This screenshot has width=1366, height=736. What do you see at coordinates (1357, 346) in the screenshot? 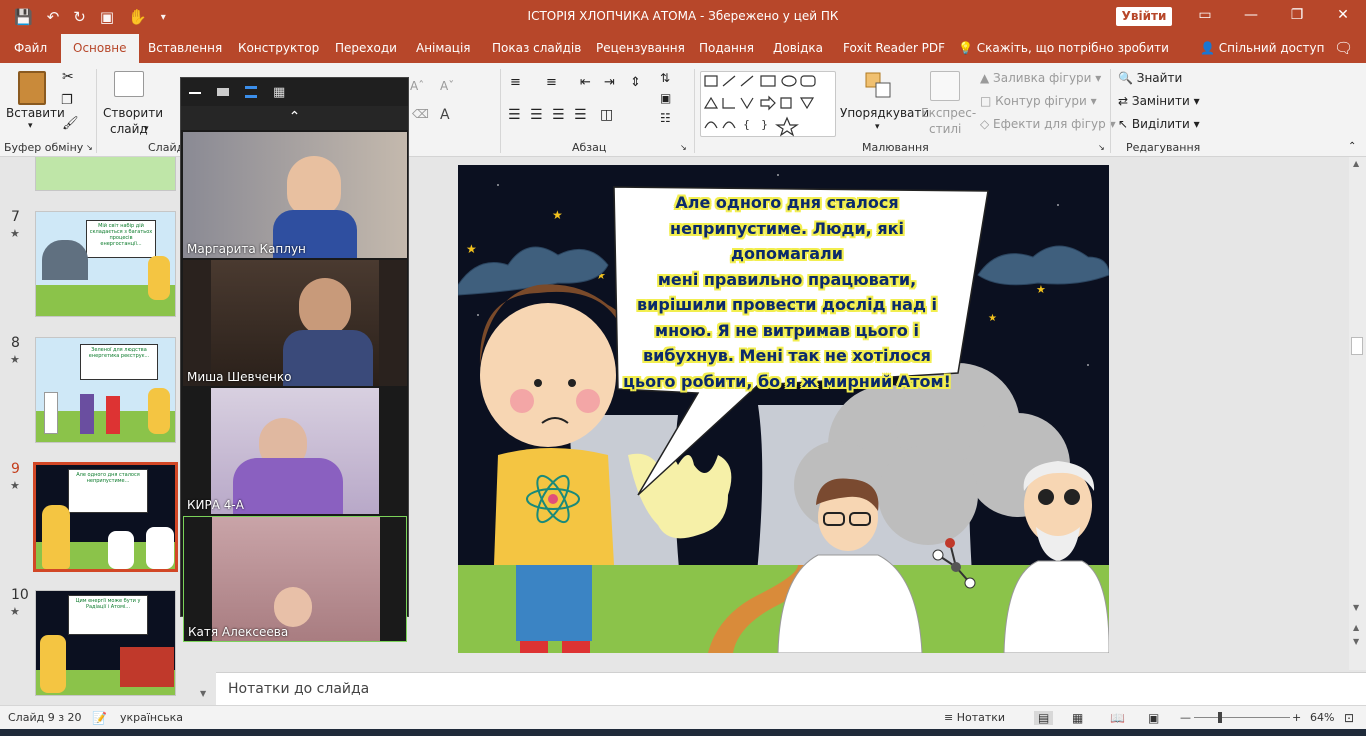
I see `scroll-thumb` at bounding box center [1357, 346].